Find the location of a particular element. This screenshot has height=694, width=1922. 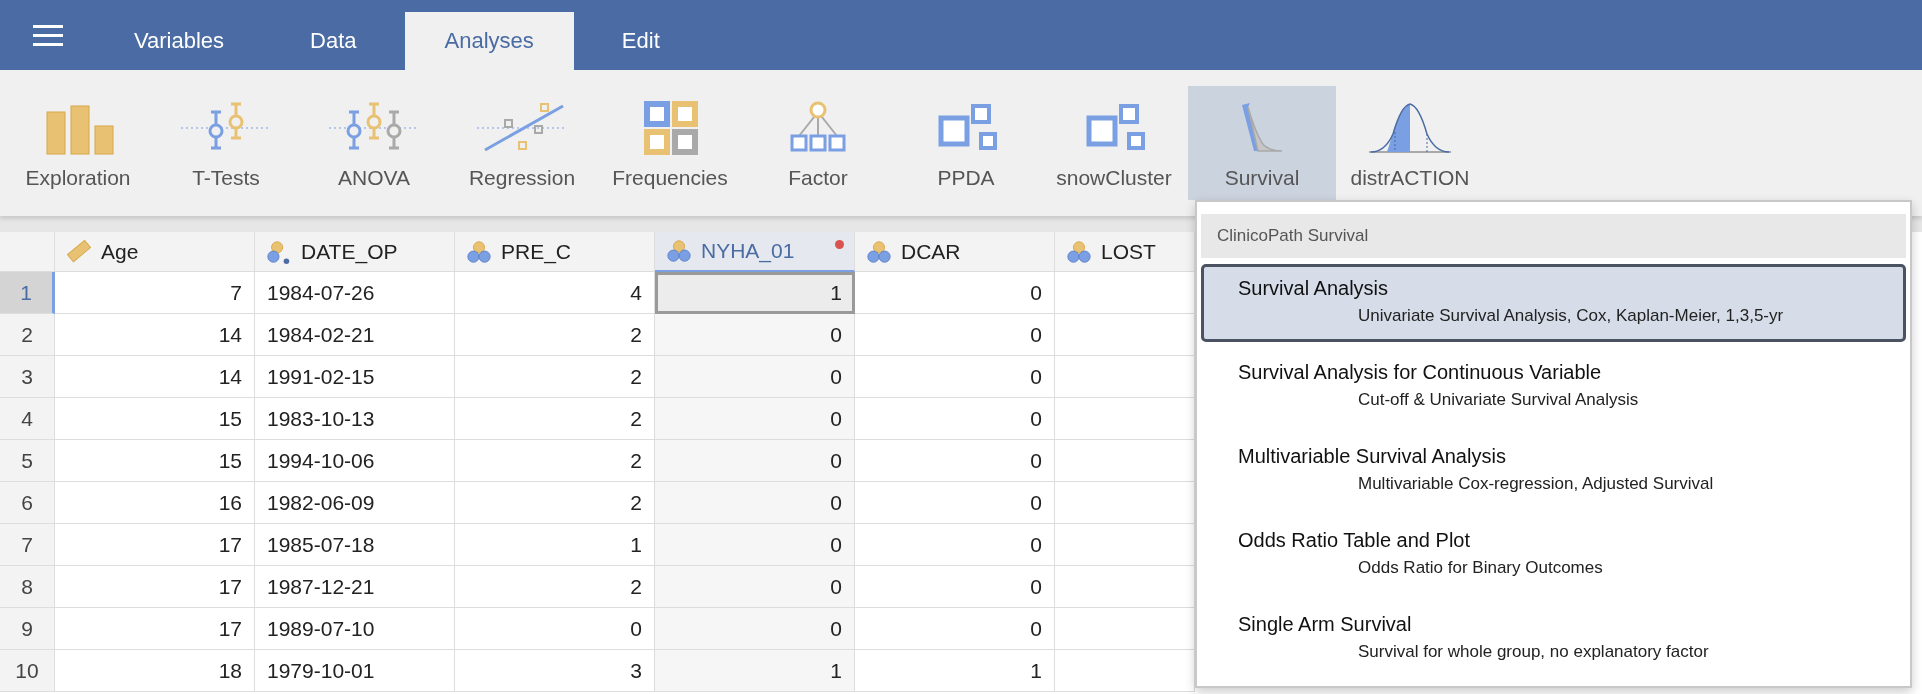

table-cell: 1985-07-18 is located at coordinates (355, 545).